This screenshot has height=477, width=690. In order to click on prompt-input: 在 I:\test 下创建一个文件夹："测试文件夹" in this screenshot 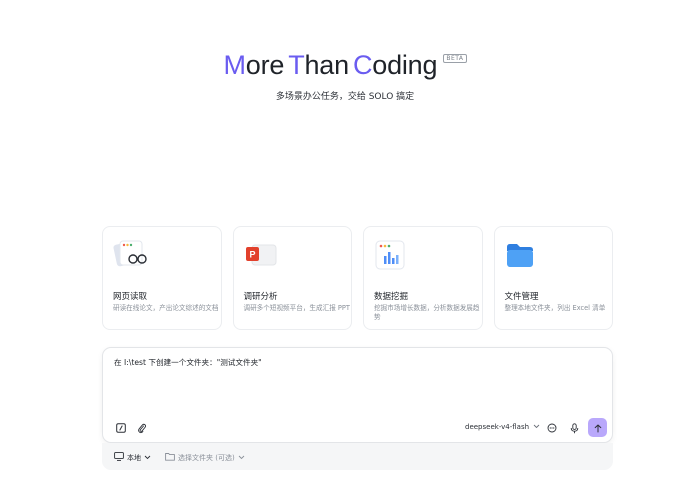, I will do `click(188, 362)`.